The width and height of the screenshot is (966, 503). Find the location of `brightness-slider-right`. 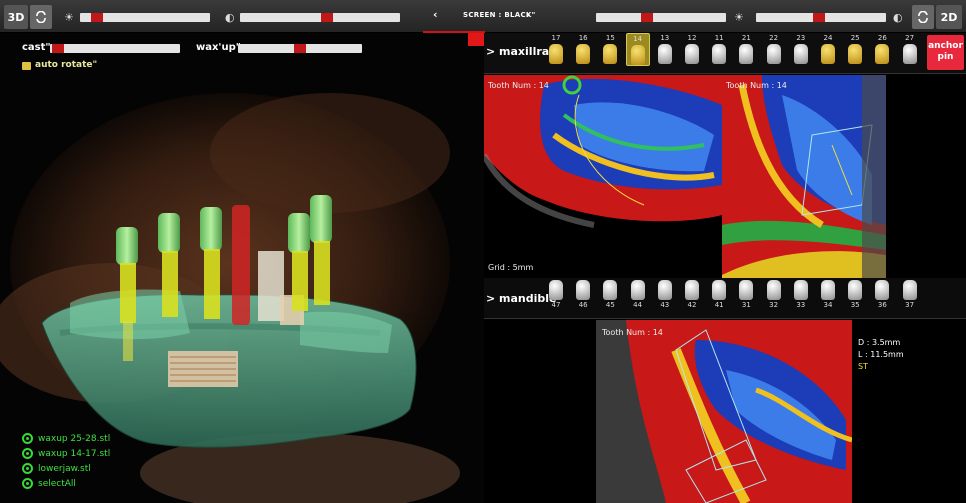

brightness-slider-right is located at coordinates (821, 17).